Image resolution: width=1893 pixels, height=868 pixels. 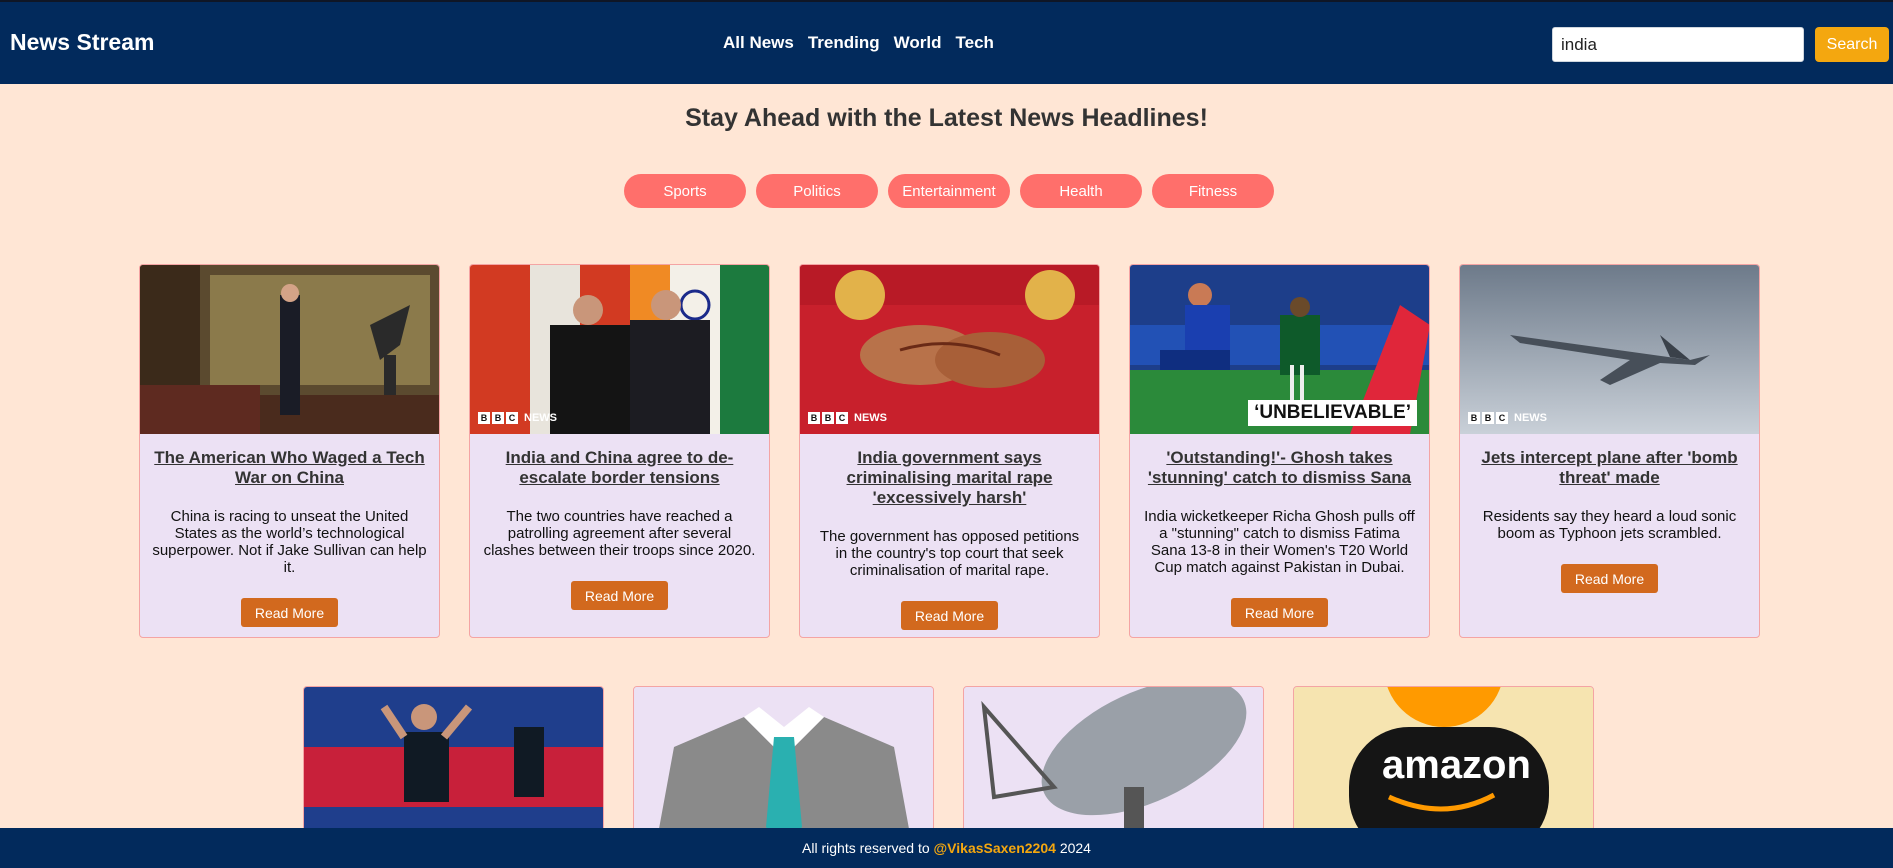 What do you see at coordinates (1678, 44) in the screenshot?
I see `search-input` at bounding box center [1678, 44].